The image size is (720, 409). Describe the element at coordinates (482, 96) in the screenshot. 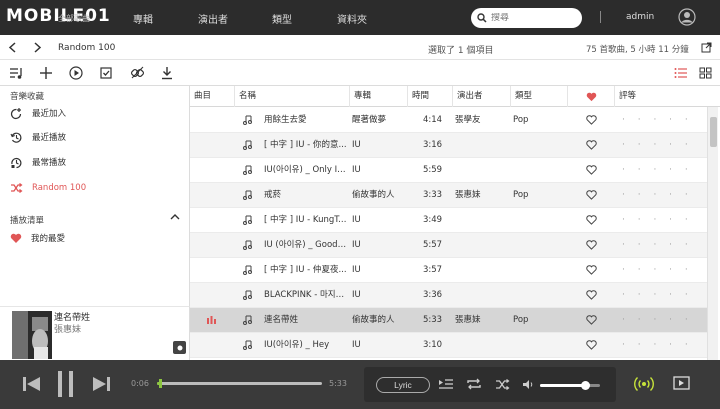

I see `column-artist: 演出者` at that location.